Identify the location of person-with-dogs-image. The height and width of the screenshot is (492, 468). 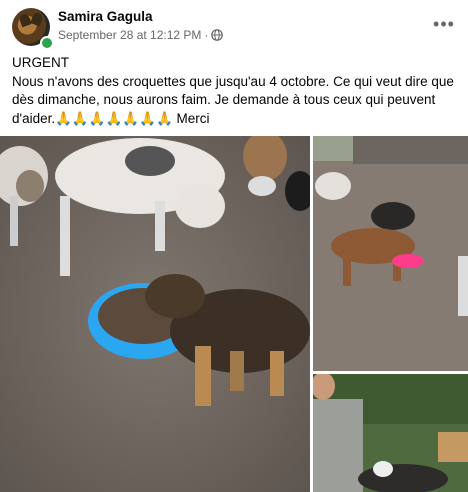
(390, 433).